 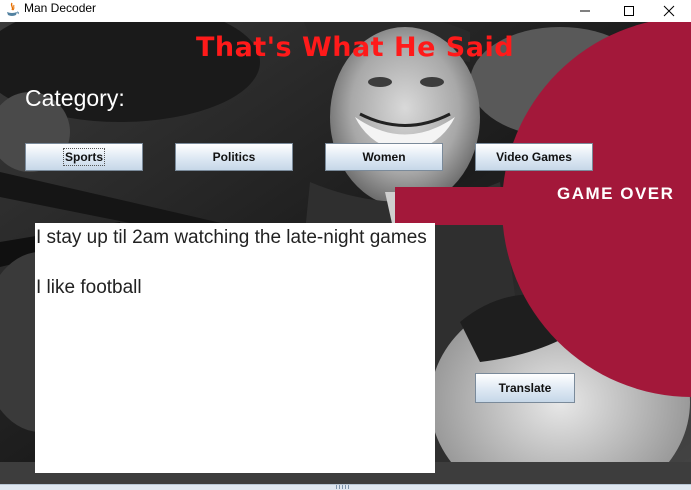 I want to click on sports-button: Sports, so click(x=84, y=157).